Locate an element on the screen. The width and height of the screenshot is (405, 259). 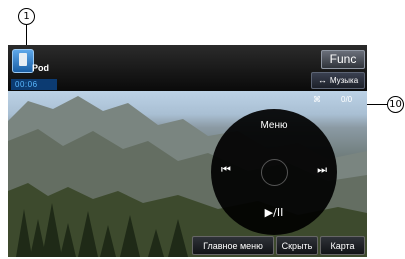
play-pause-button: ▶/II is located at coordinates (274, 212).